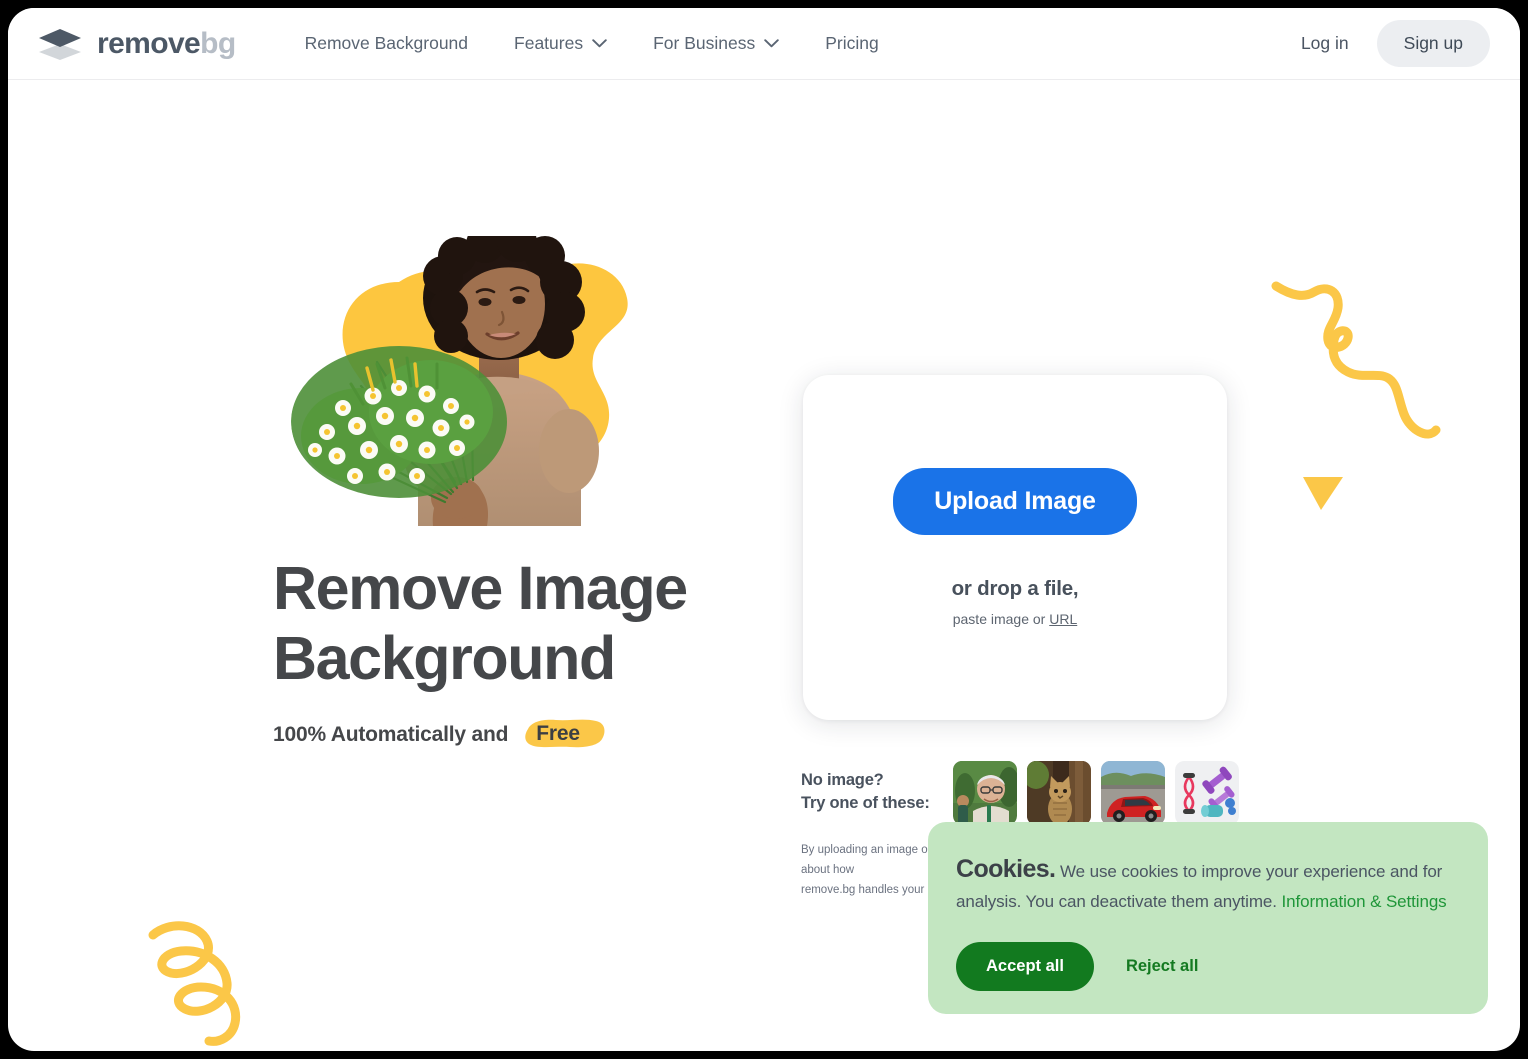  I want to click on paste-hint-prefix: paste image or, so click(1001, 619).